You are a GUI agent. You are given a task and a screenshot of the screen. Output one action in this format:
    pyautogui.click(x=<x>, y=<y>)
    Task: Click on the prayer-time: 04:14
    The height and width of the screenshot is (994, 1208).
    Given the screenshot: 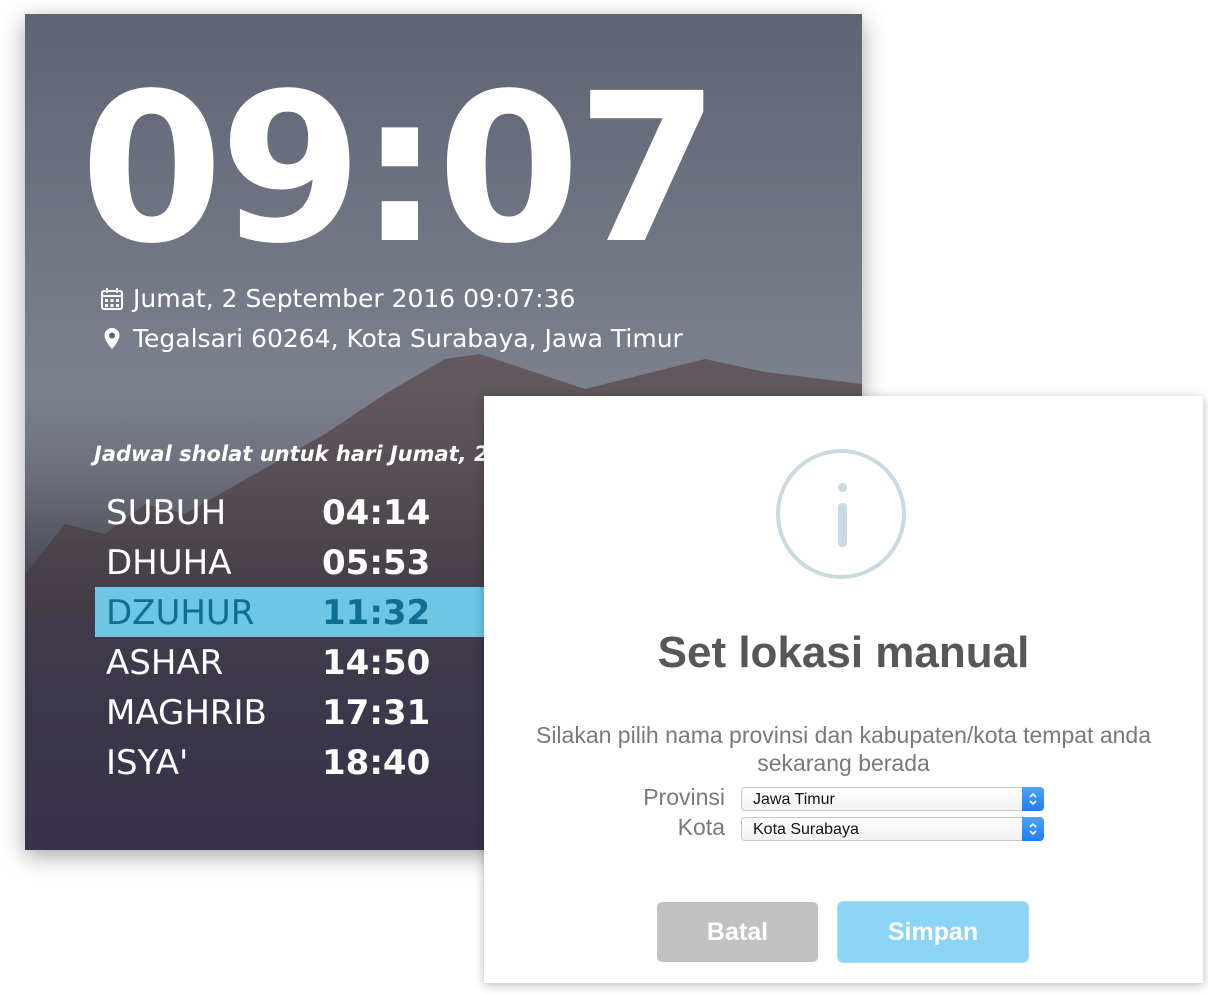 What is the action you would take?
    pyautogui.click(x=376, y=513)
    